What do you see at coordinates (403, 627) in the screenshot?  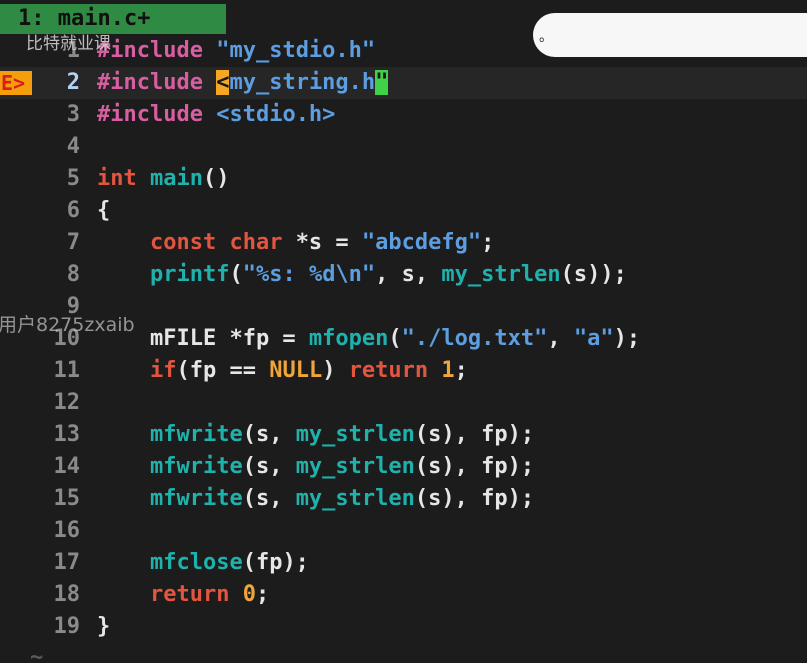 I see `code-line: 19}` at bounding box center [403, 627].